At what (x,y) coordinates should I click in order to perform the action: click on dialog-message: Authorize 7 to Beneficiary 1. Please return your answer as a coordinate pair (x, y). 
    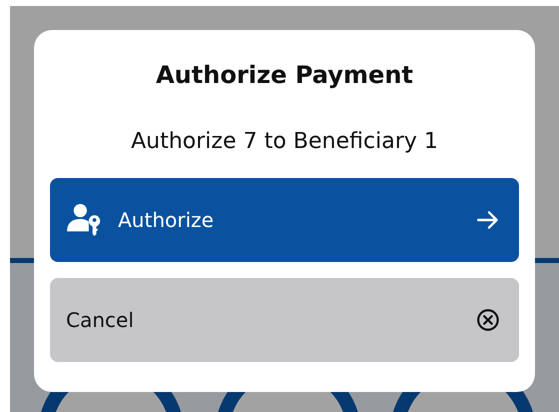
    Looking at the image, I should click on (285, 142).